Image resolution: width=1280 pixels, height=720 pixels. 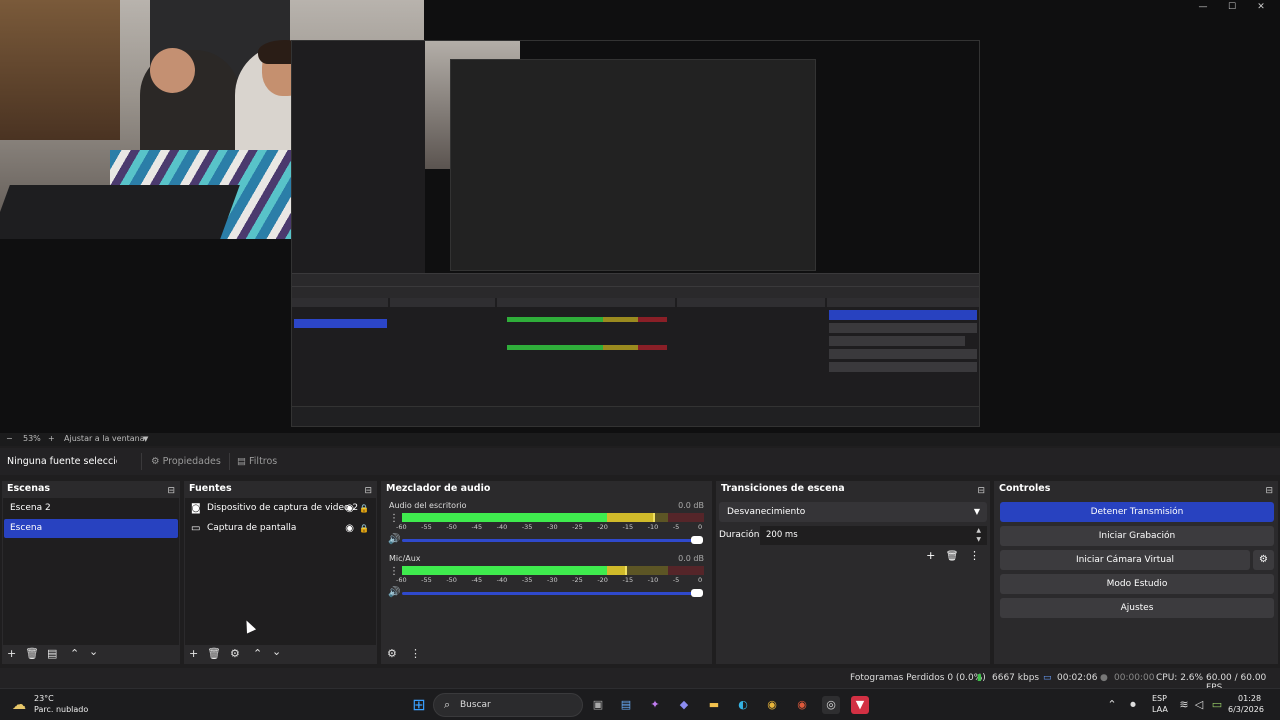 I want to click on clock-time: 01:28, so click(x=1249, y=698).